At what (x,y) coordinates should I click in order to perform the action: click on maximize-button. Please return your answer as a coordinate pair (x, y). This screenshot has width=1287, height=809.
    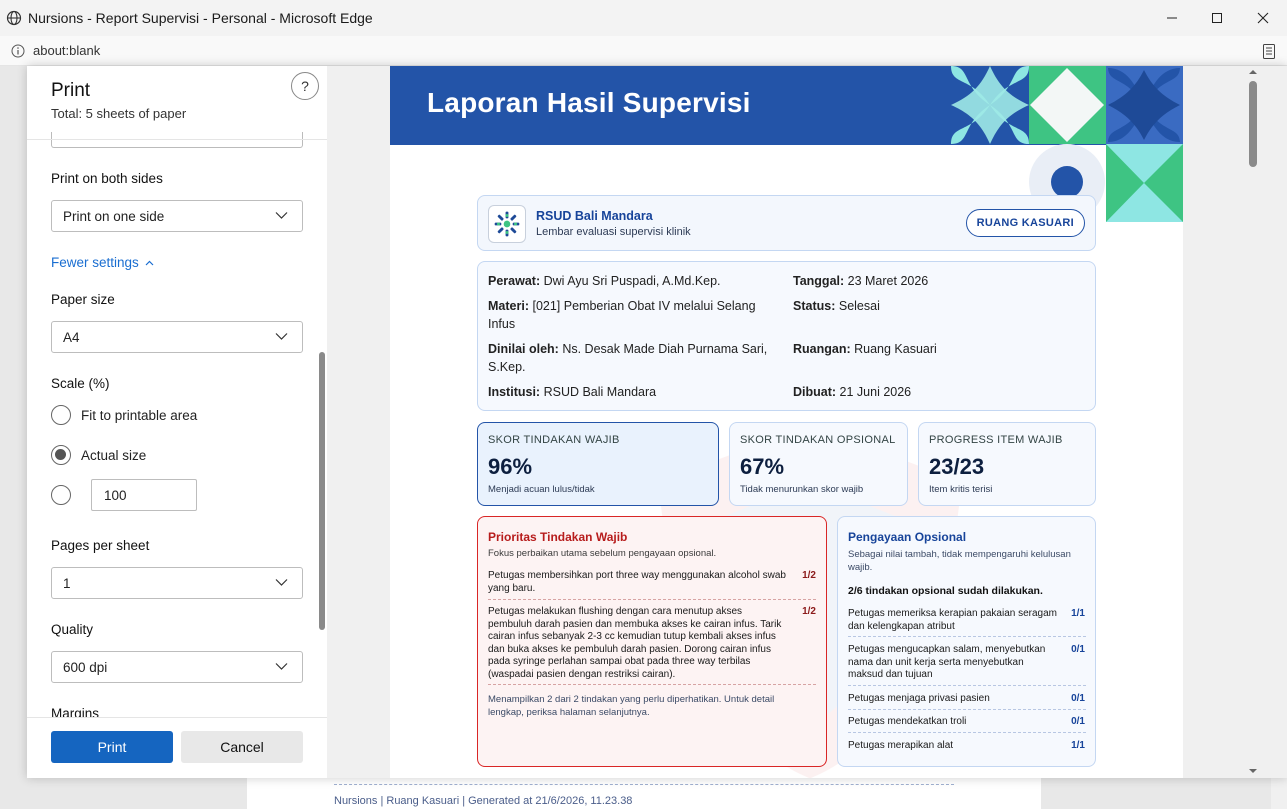
    Looking at the image, I should click on (1217, 18).